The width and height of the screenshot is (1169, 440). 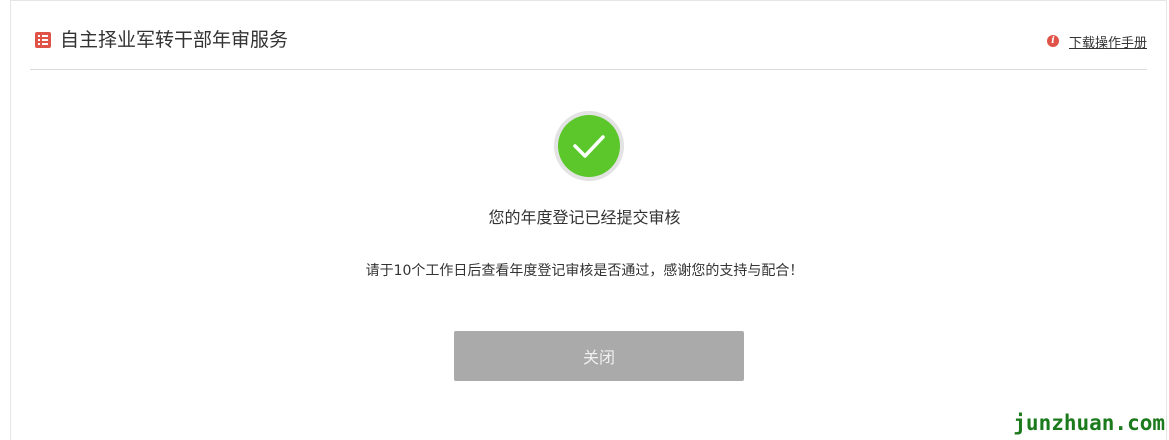 I want to click on watermark: junzhuan.com, so click(x=1089, y=423).